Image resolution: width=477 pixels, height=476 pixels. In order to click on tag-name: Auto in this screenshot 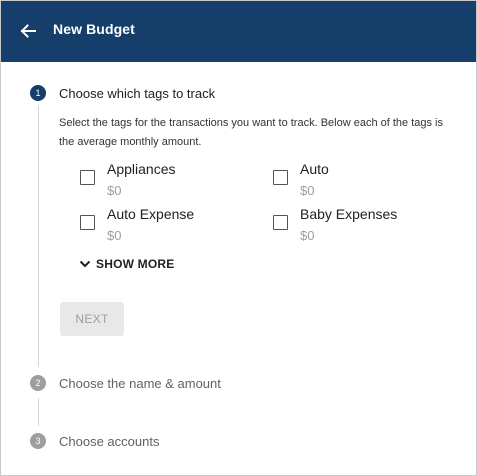, I will do `click(314, 169)`.